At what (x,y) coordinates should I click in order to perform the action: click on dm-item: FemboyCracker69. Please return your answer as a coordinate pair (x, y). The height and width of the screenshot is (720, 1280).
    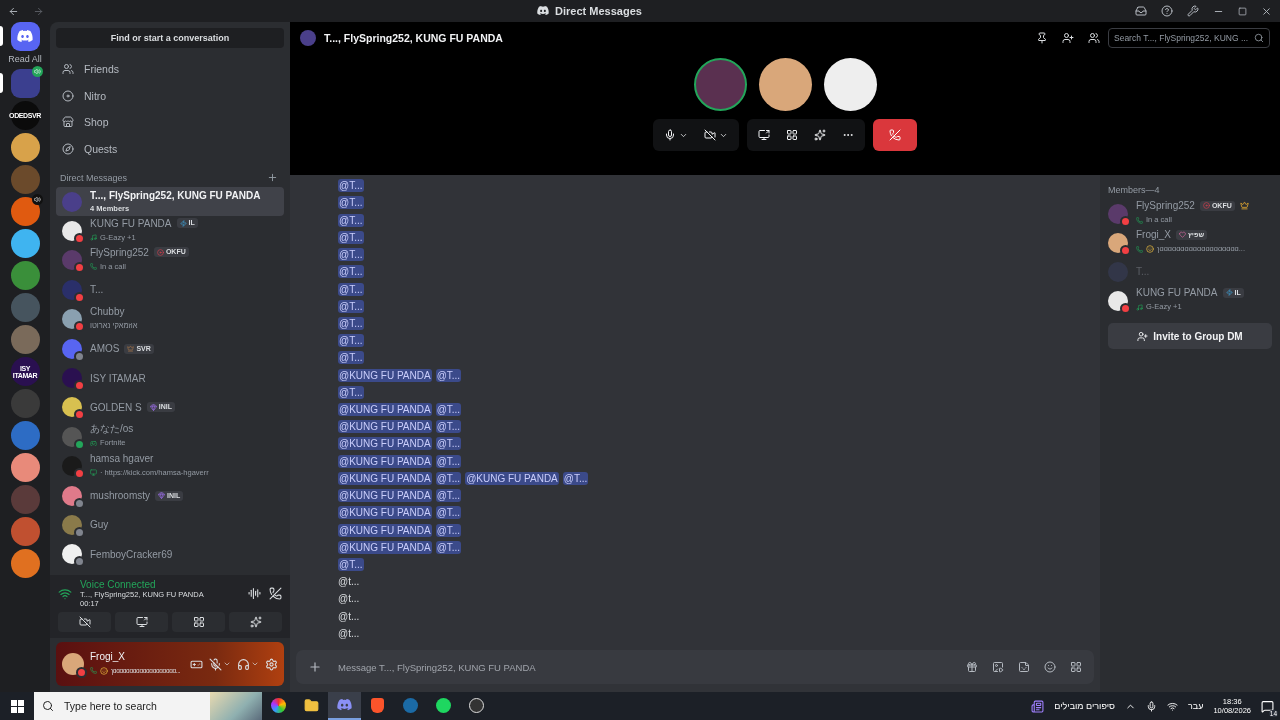
    Looking at the image, I should click on (170, 554).